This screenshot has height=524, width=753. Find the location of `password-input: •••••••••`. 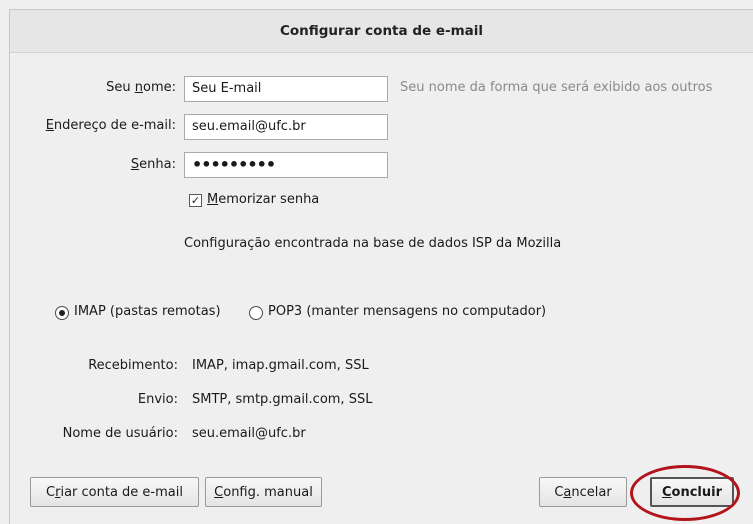

password-input: ••••••••• is located at coordinates (286, 165).